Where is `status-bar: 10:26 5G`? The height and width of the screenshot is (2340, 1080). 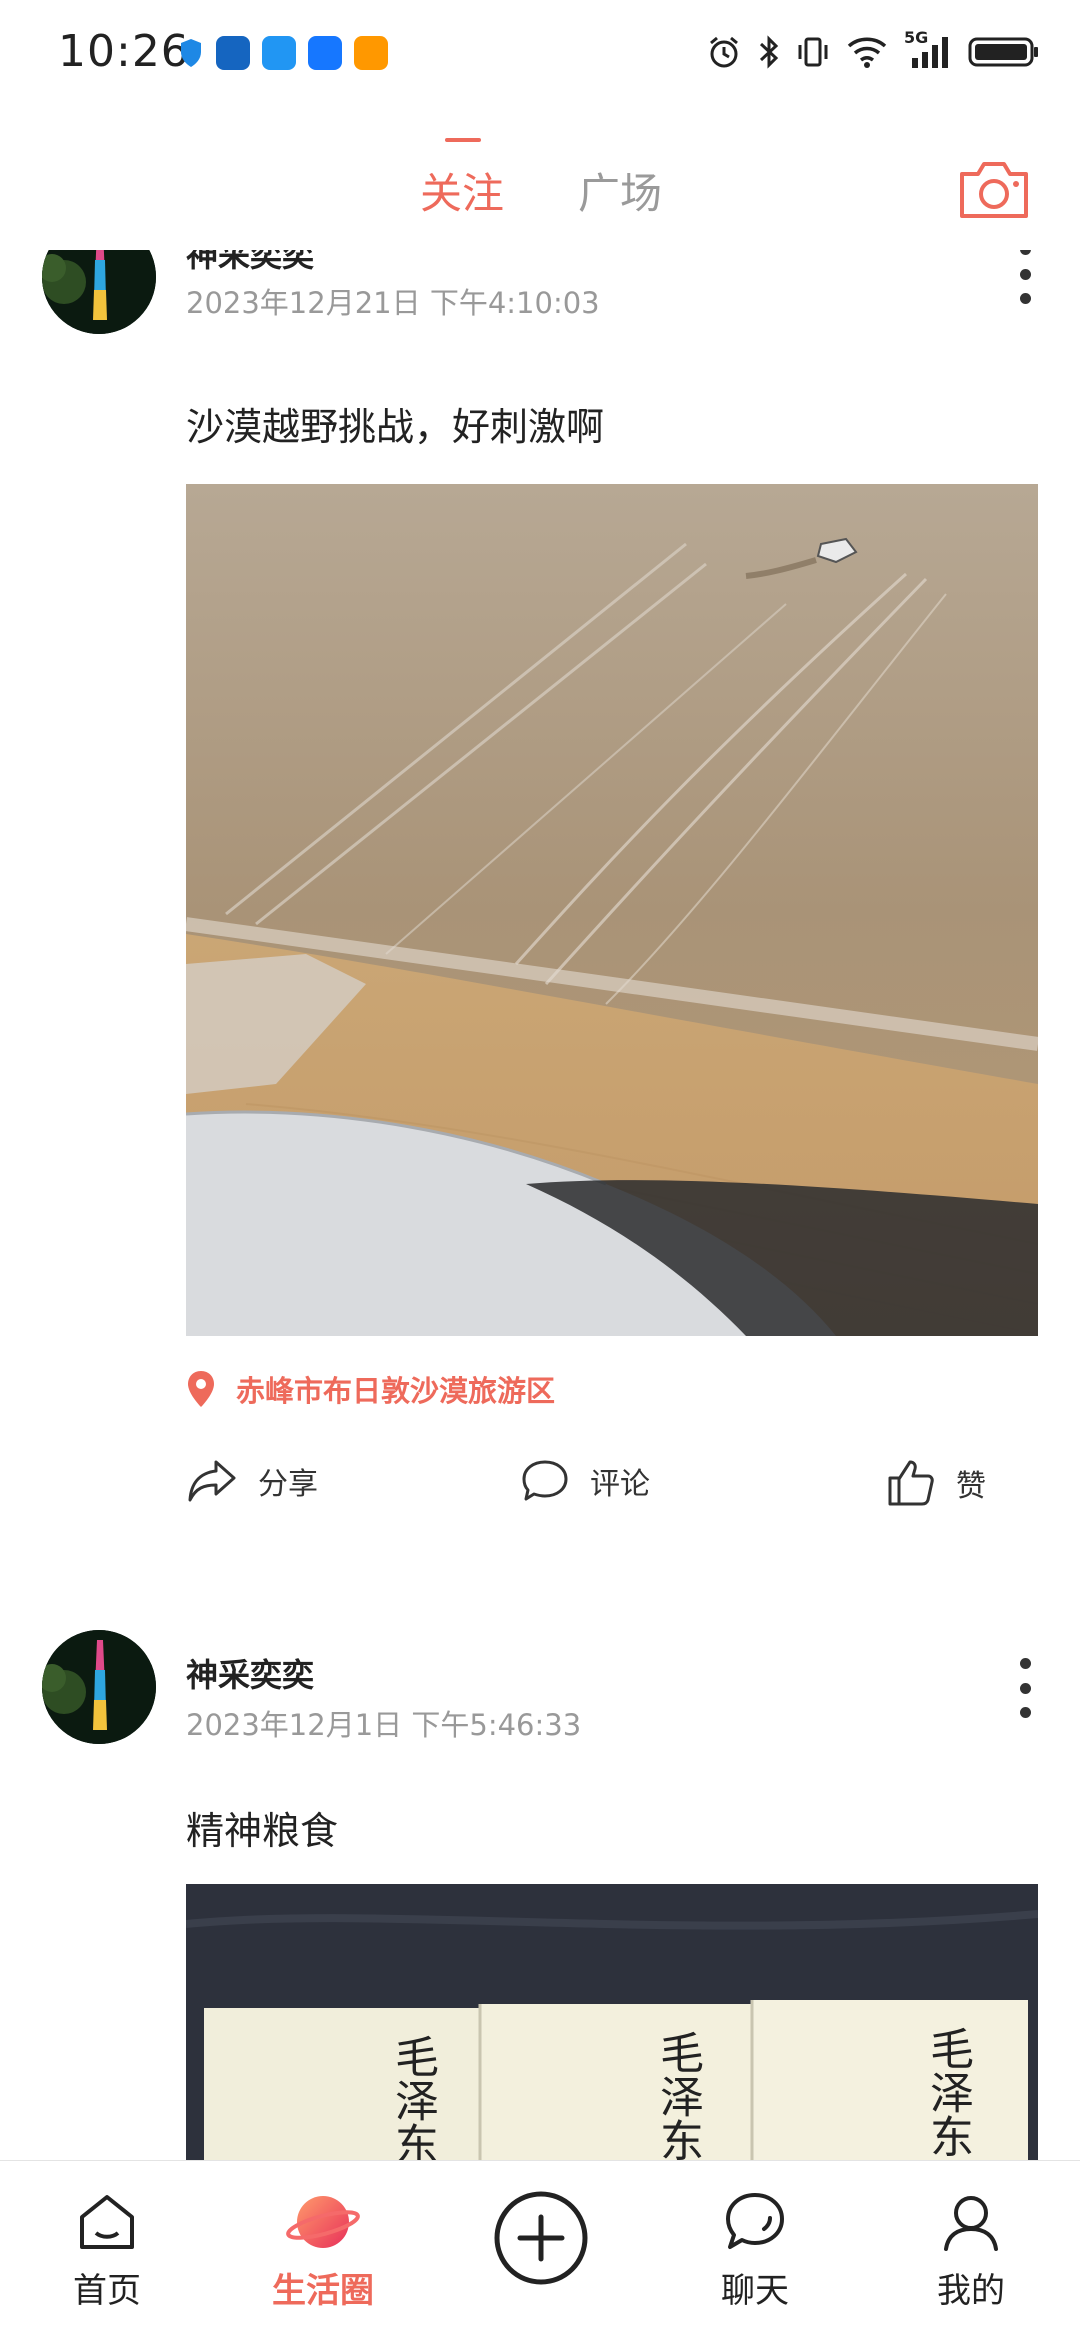
status-bar: 10:26 5G is located at coordinates (540, 55).